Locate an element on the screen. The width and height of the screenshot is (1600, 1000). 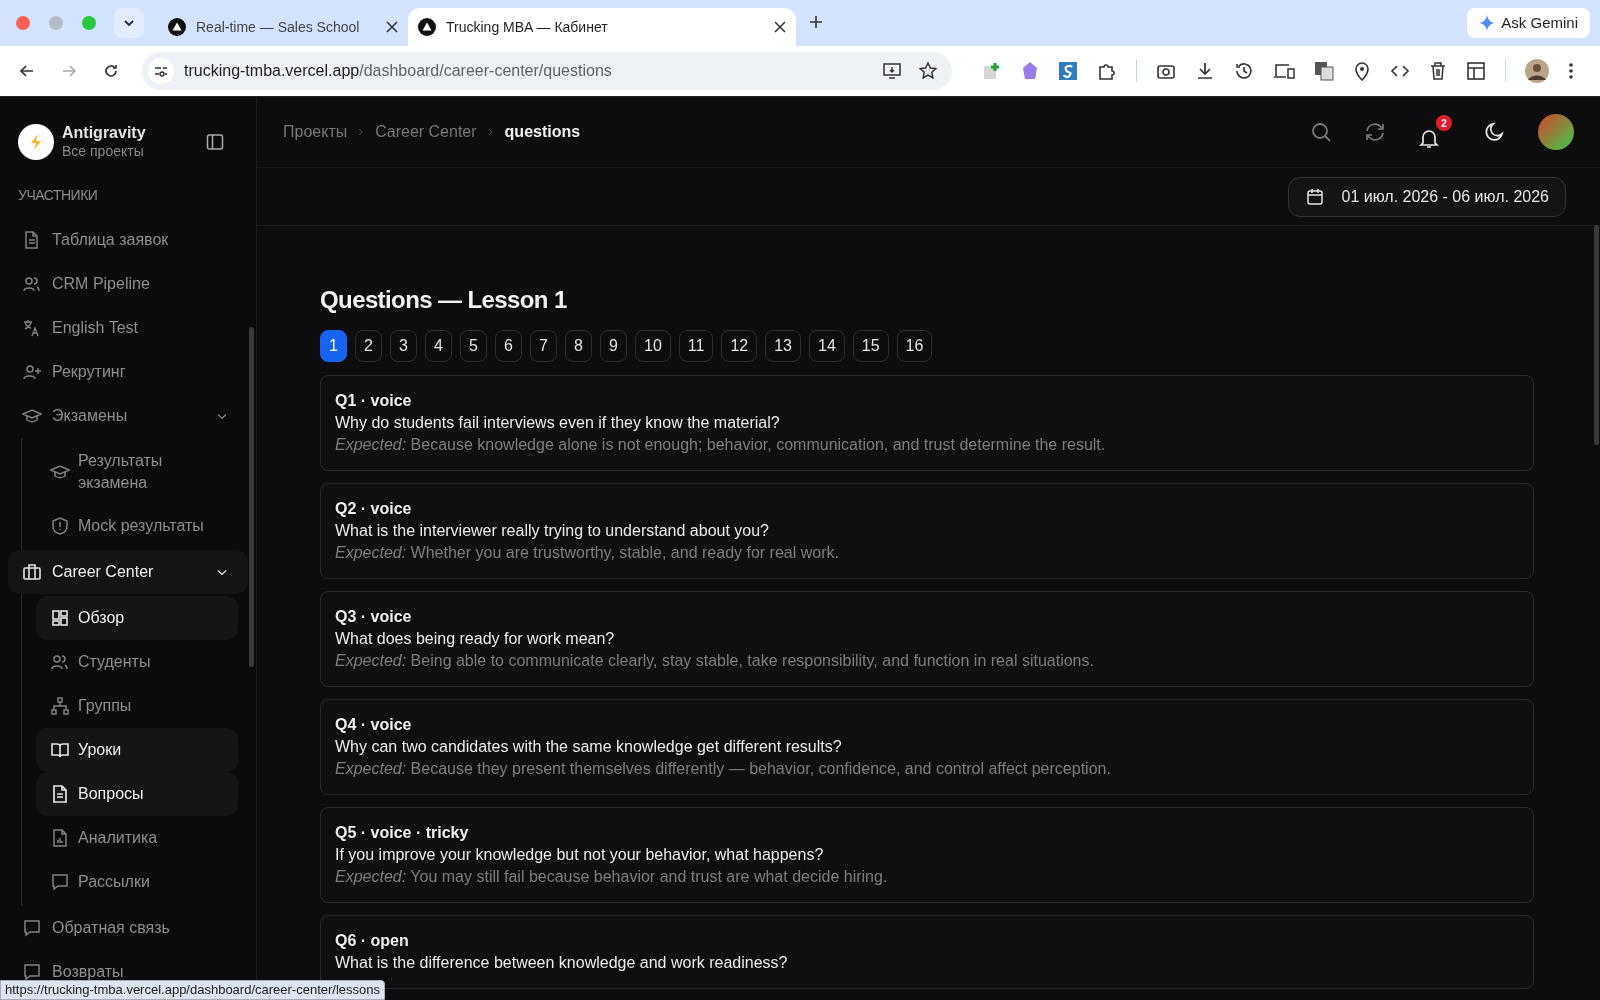
sidebar-subitem: Студенты is located at coordinates (137, 662).